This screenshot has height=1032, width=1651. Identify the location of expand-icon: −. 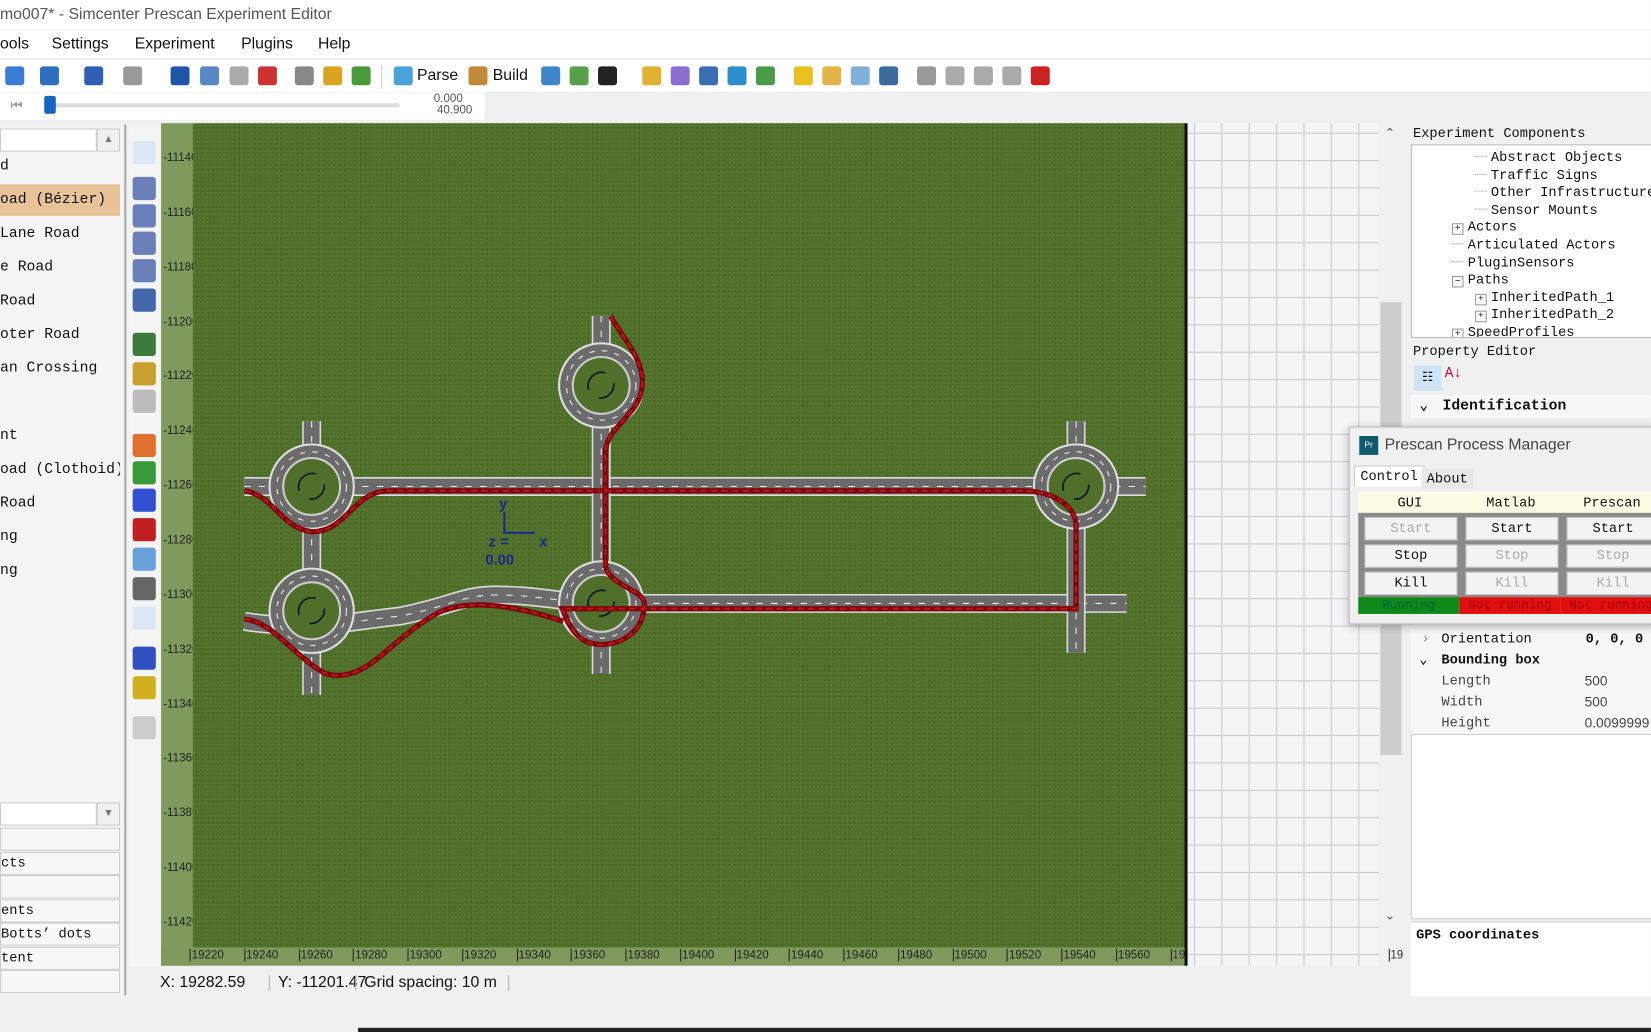
(1457, 282).